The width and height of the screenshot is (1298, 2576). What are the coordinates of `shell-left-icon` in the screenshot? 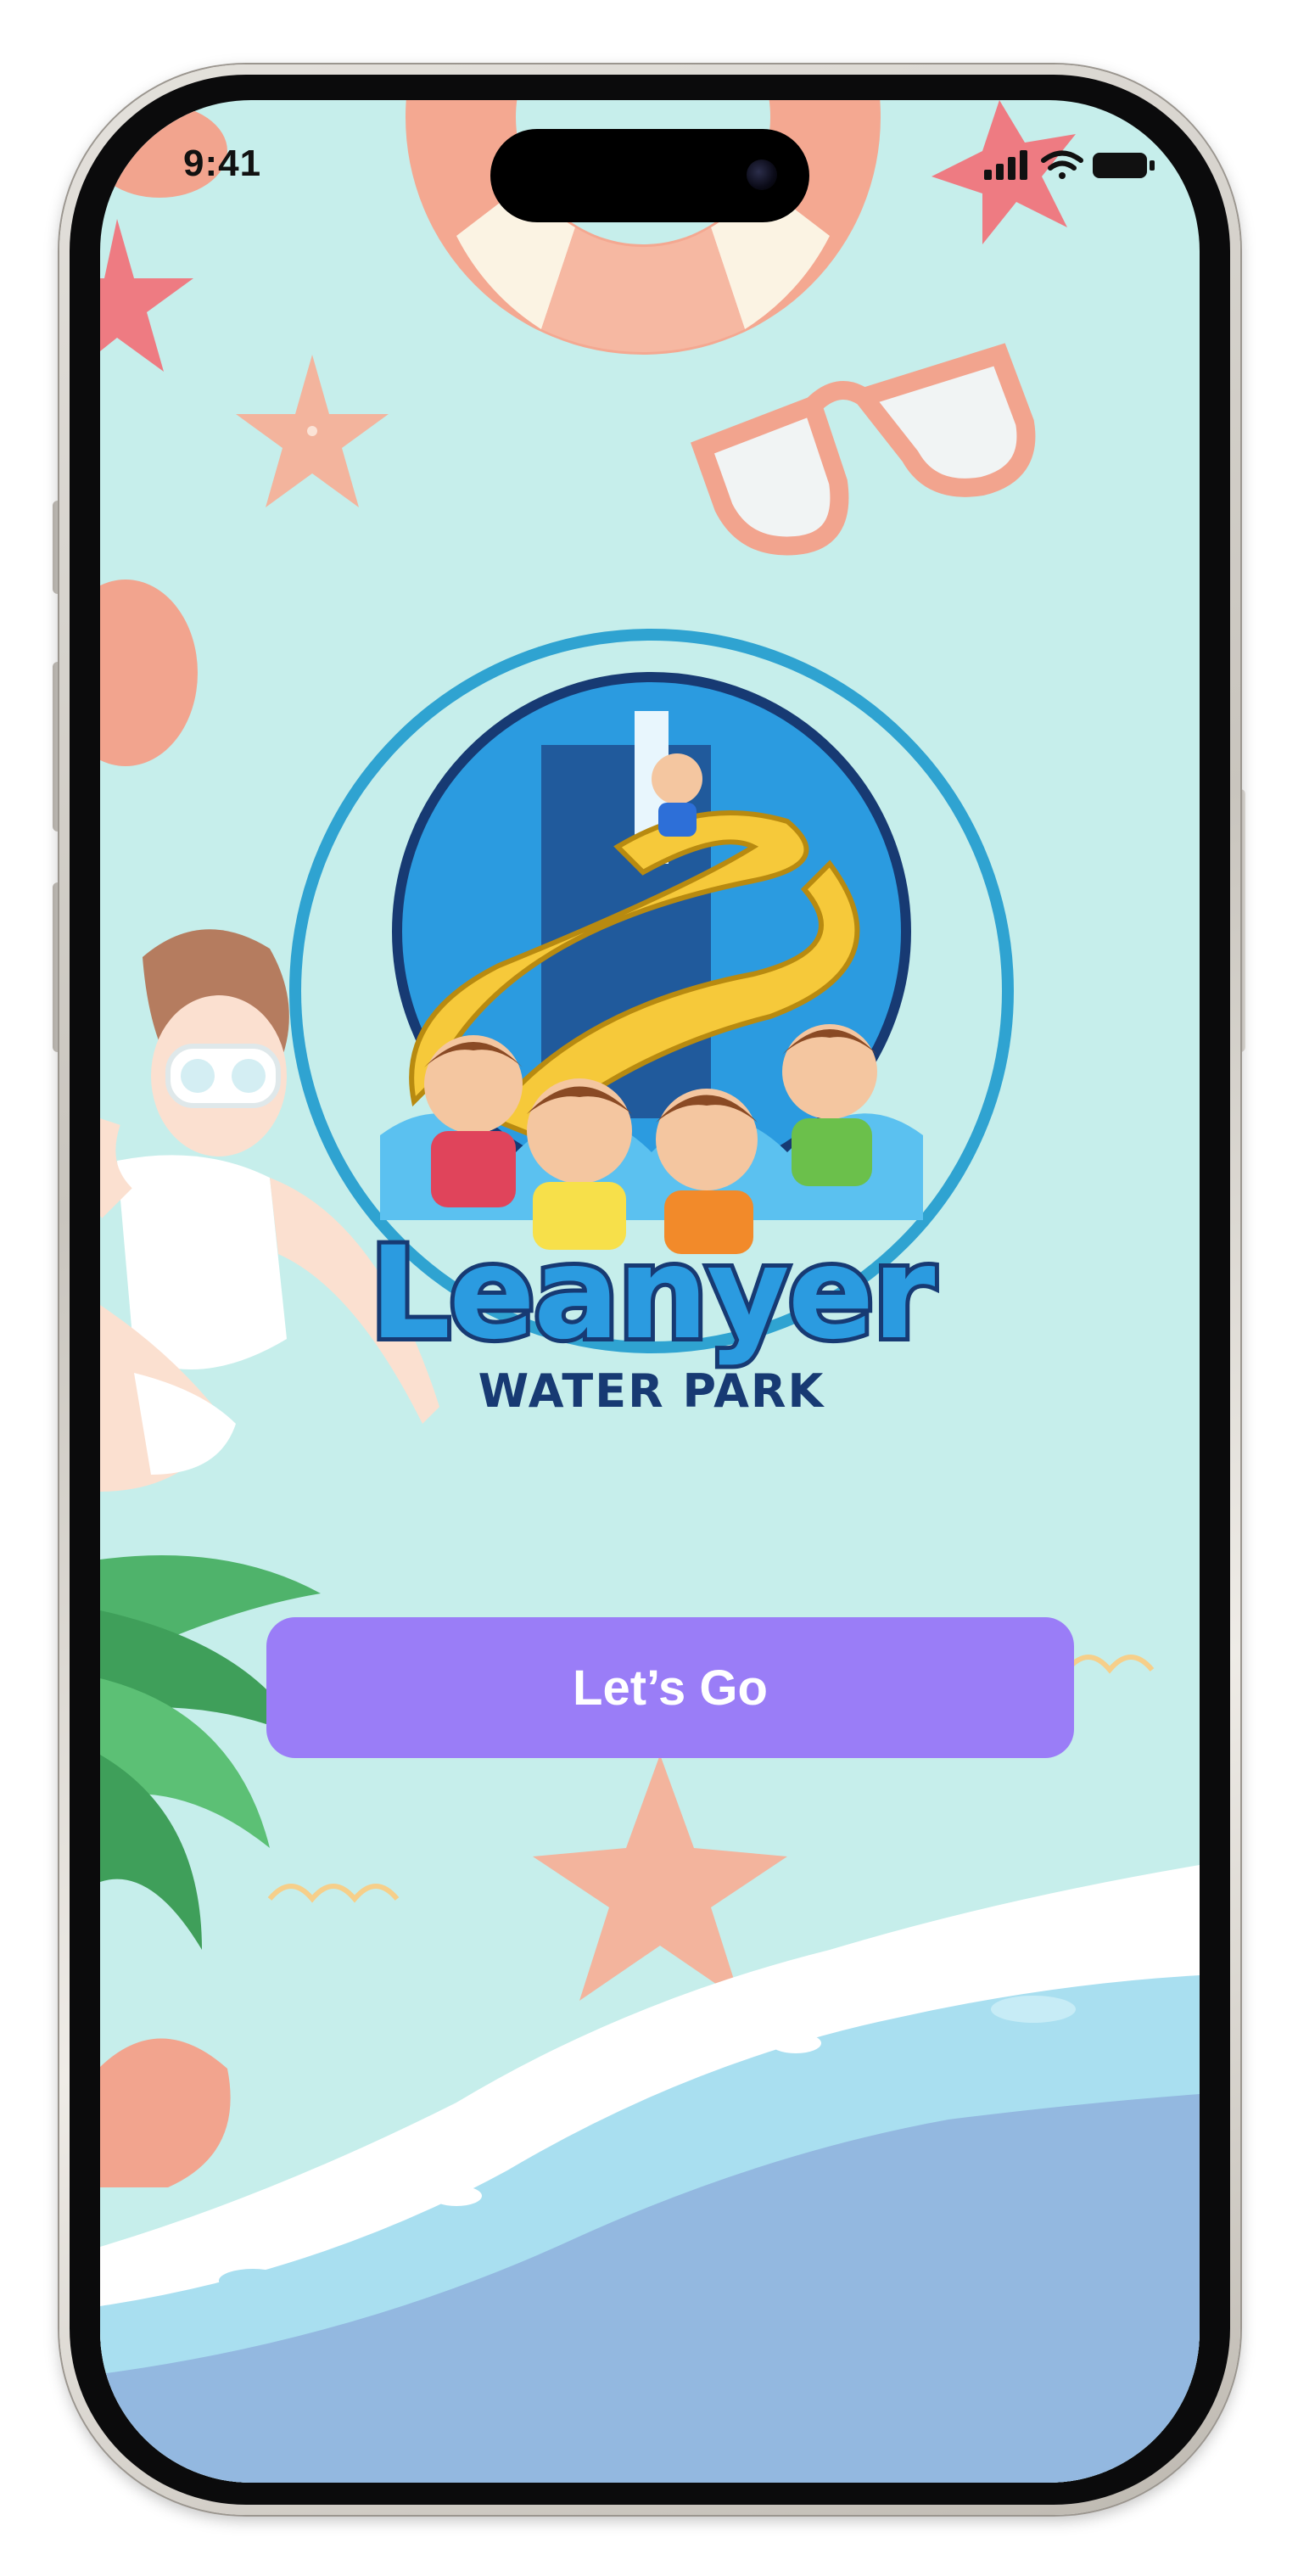 It's located at (149, 673).